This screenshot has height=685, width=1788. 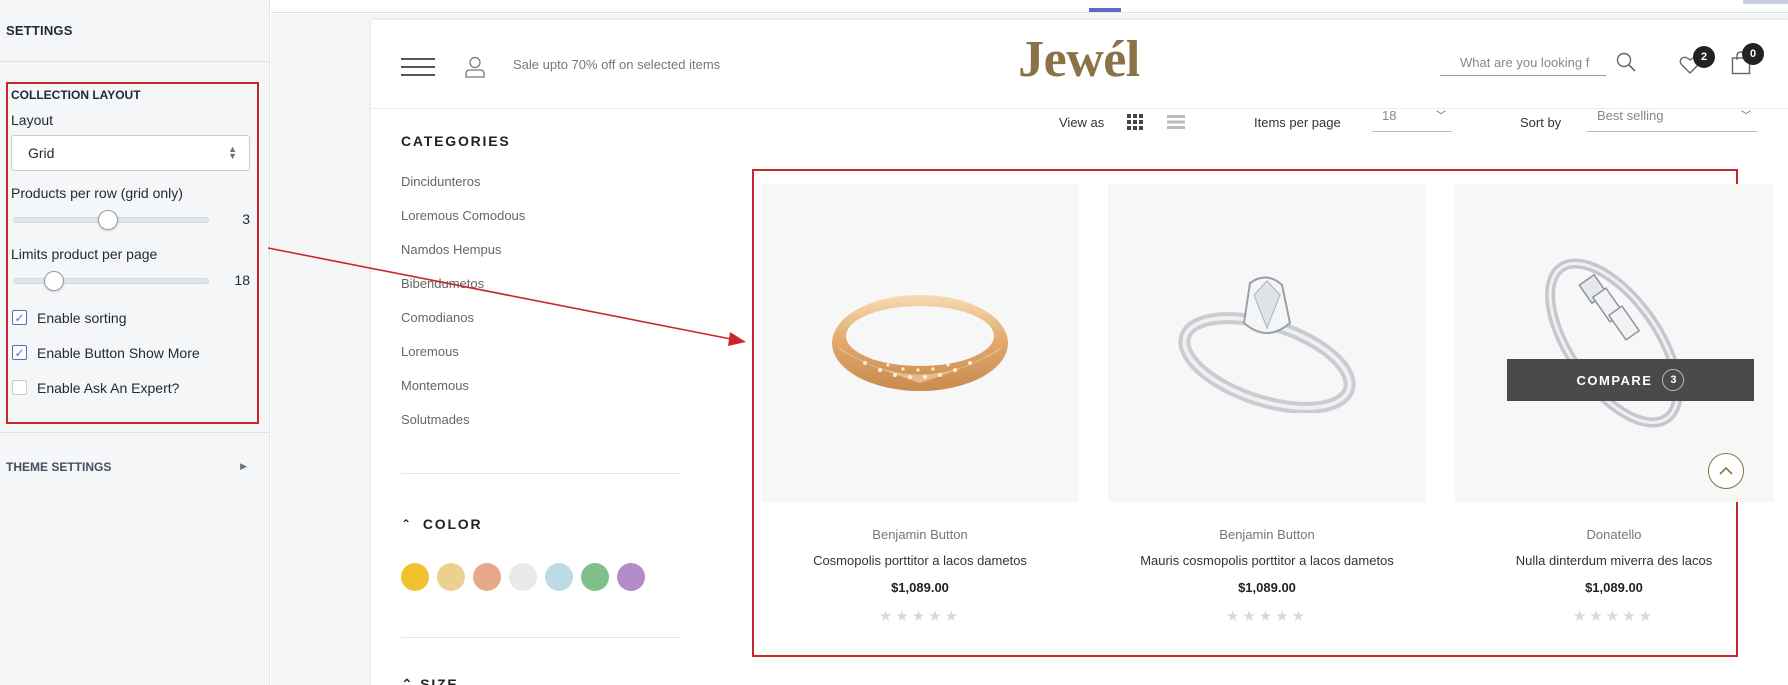 I want to click on enable-ask-expert-option: Enable Ask An Expert?, so click(x=132, y=387).